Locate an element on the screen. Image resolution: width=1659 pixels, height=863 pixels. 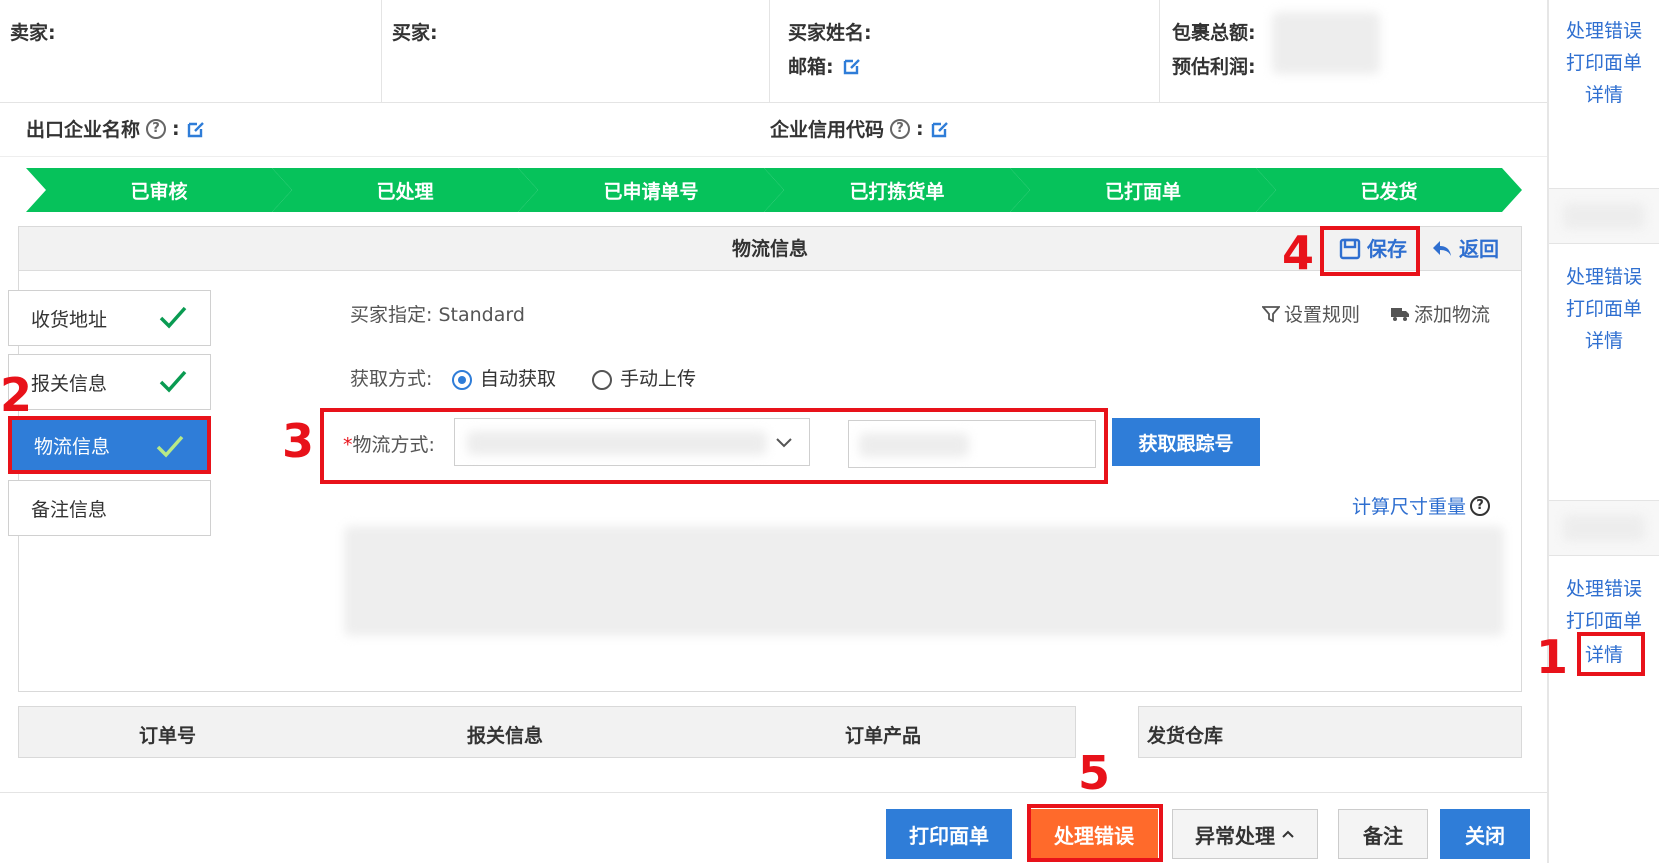
chevron-down-icon is located at coordinates (784, 443).